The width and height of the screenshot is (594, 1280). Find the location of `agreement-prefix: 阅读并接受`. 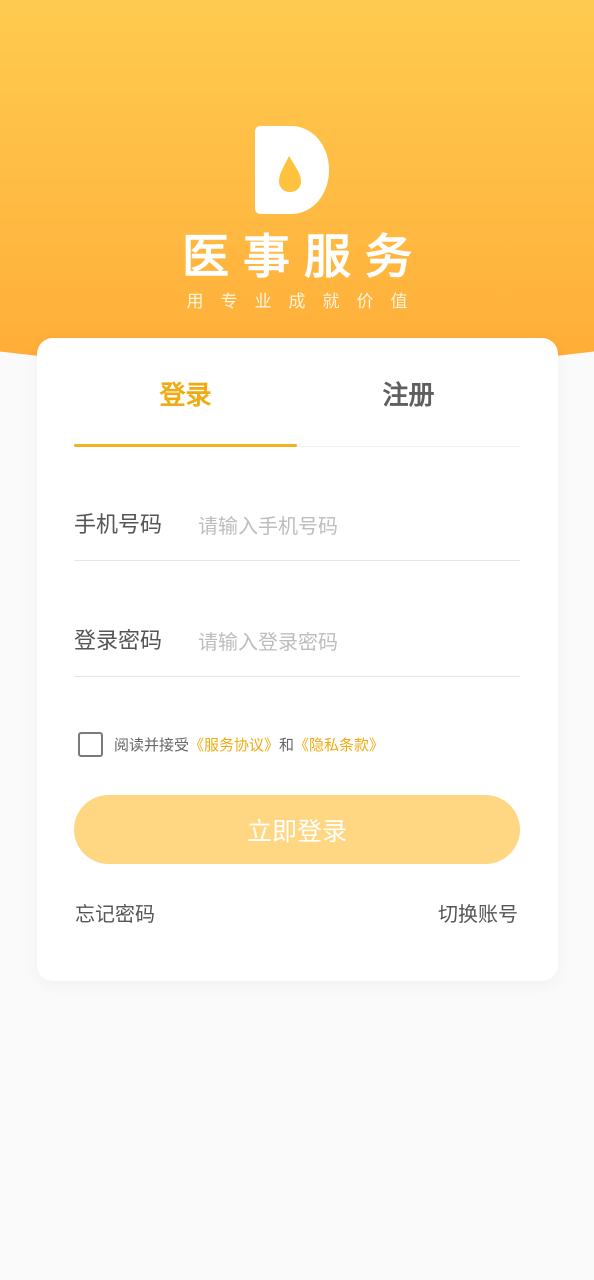

agreement-prefix: 阅读并接受 is located at coordinates (152, 745).